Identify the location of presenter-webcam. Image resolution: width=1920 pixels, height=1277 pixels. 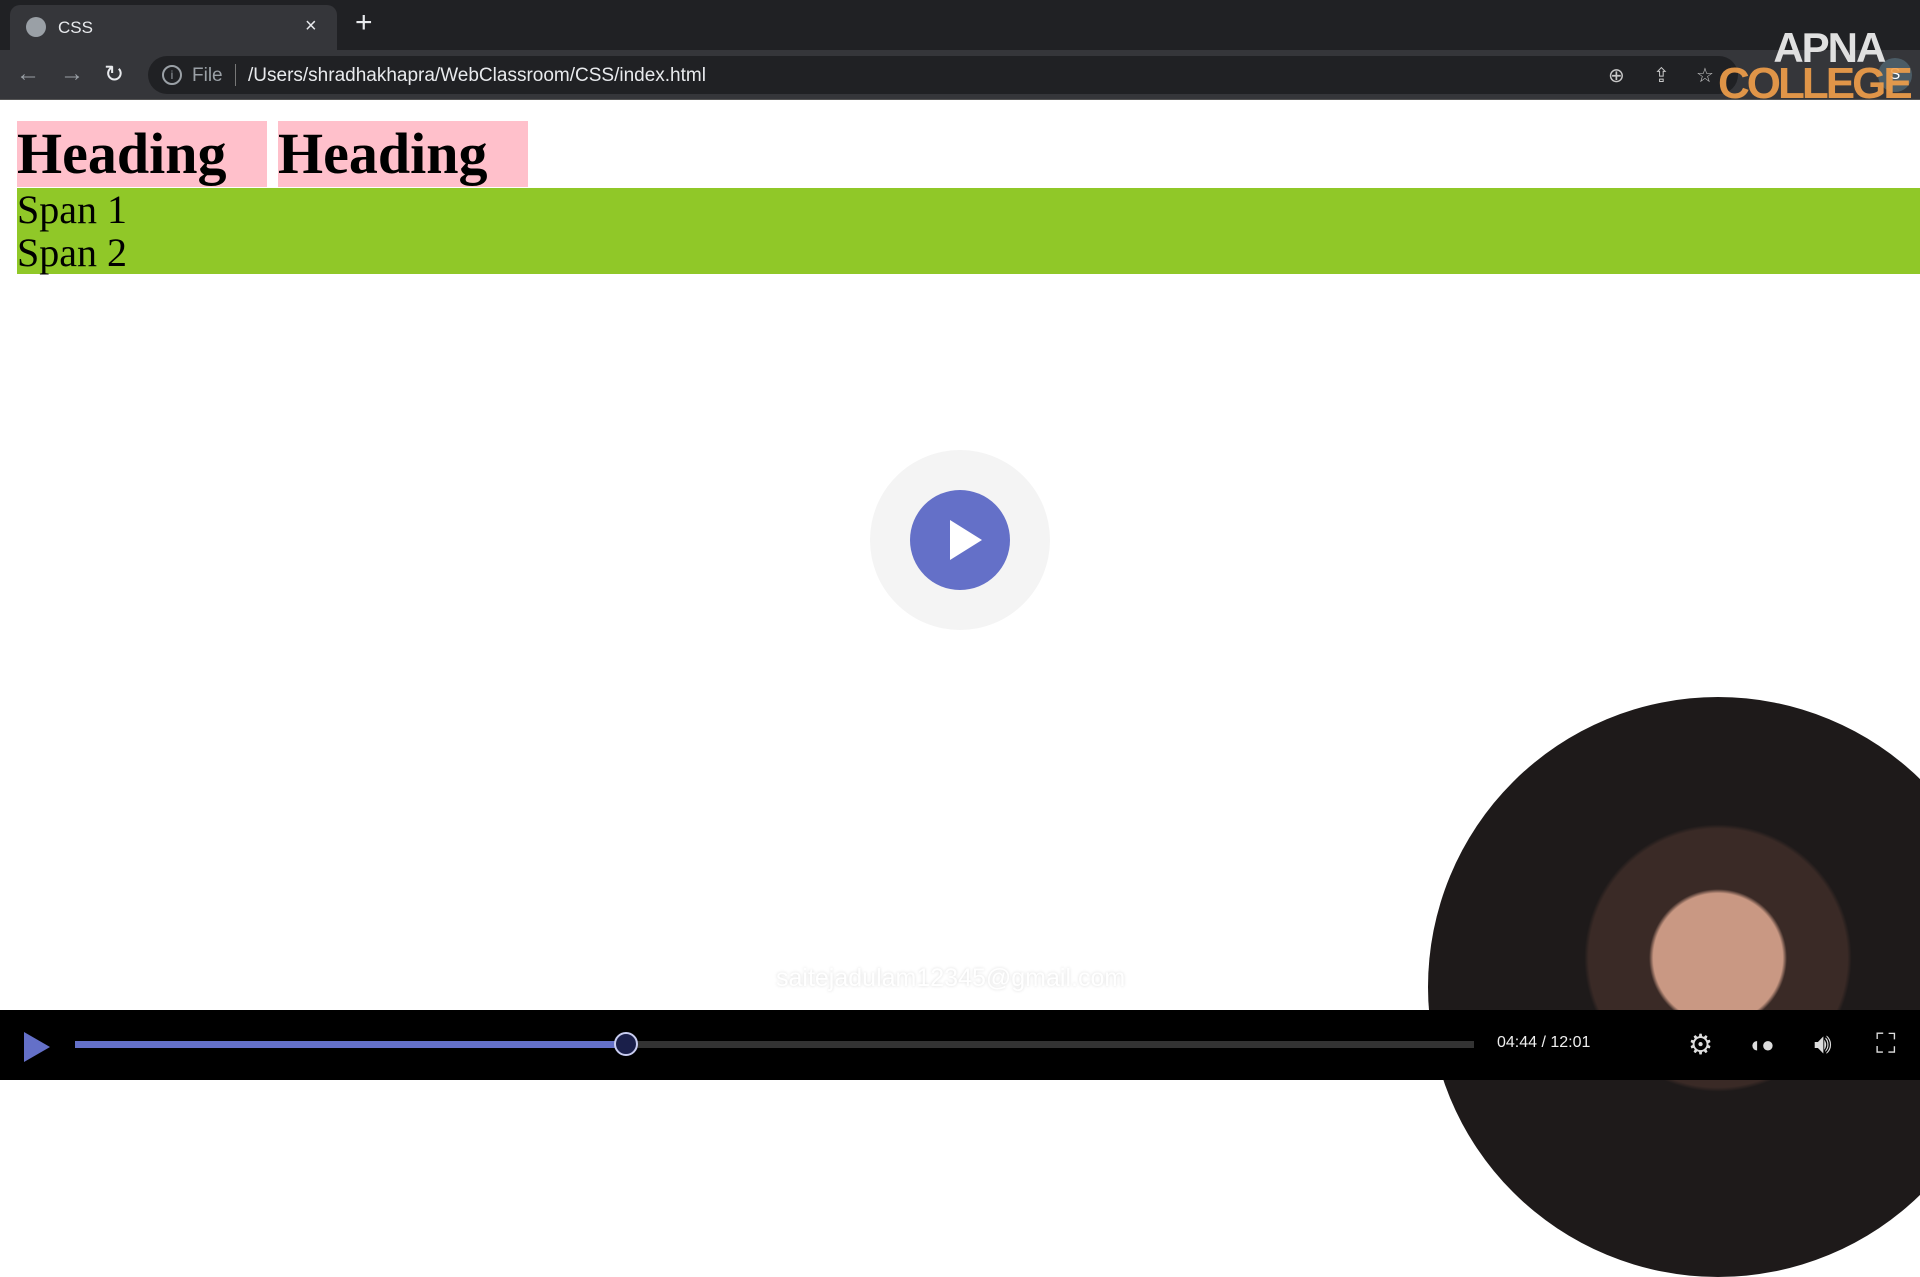
(1674, 987).